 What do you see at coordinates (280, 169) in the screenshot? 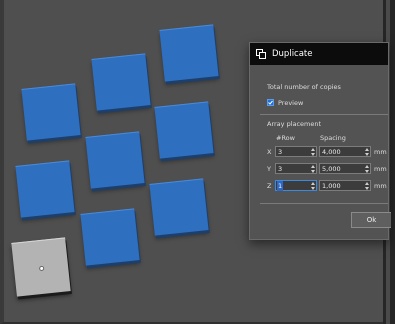
I see `y-count-value: 3` at bounding box center [280, 169].